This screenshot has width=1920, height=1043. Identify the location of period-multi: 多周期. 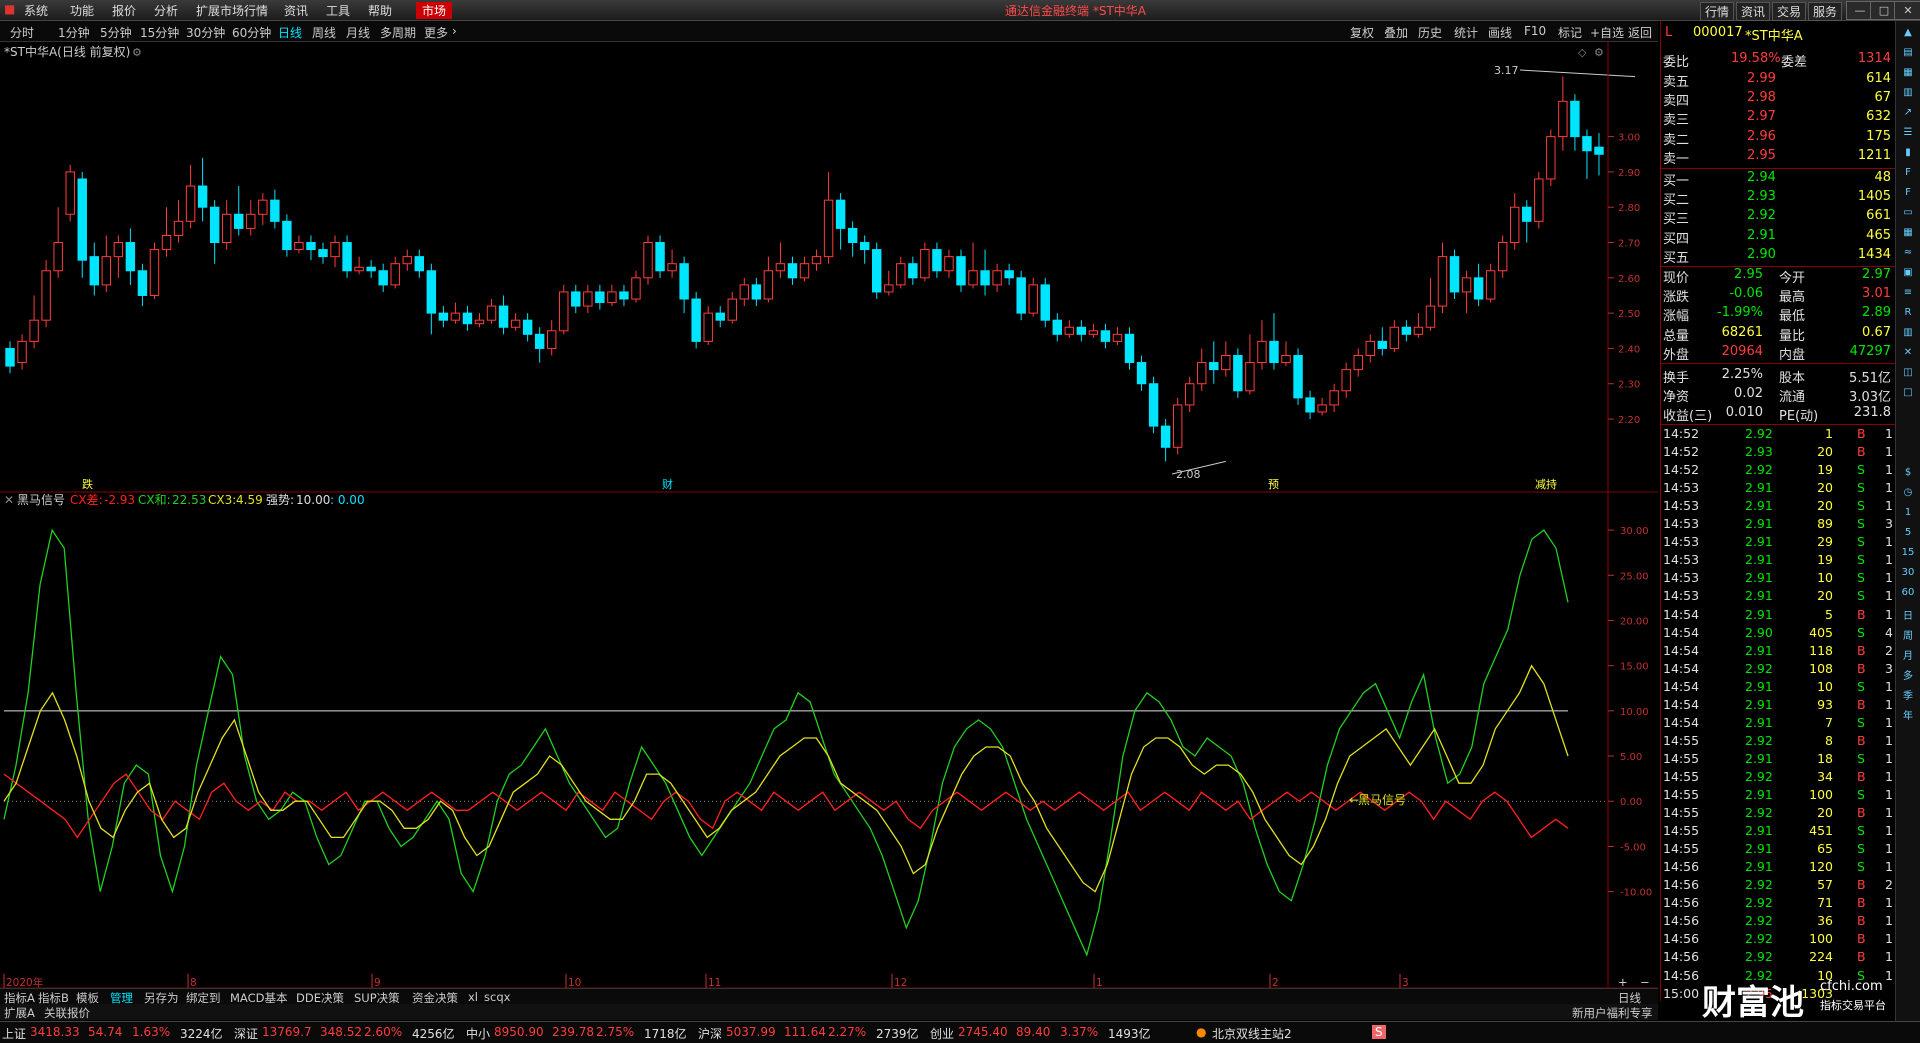
(398, 32).